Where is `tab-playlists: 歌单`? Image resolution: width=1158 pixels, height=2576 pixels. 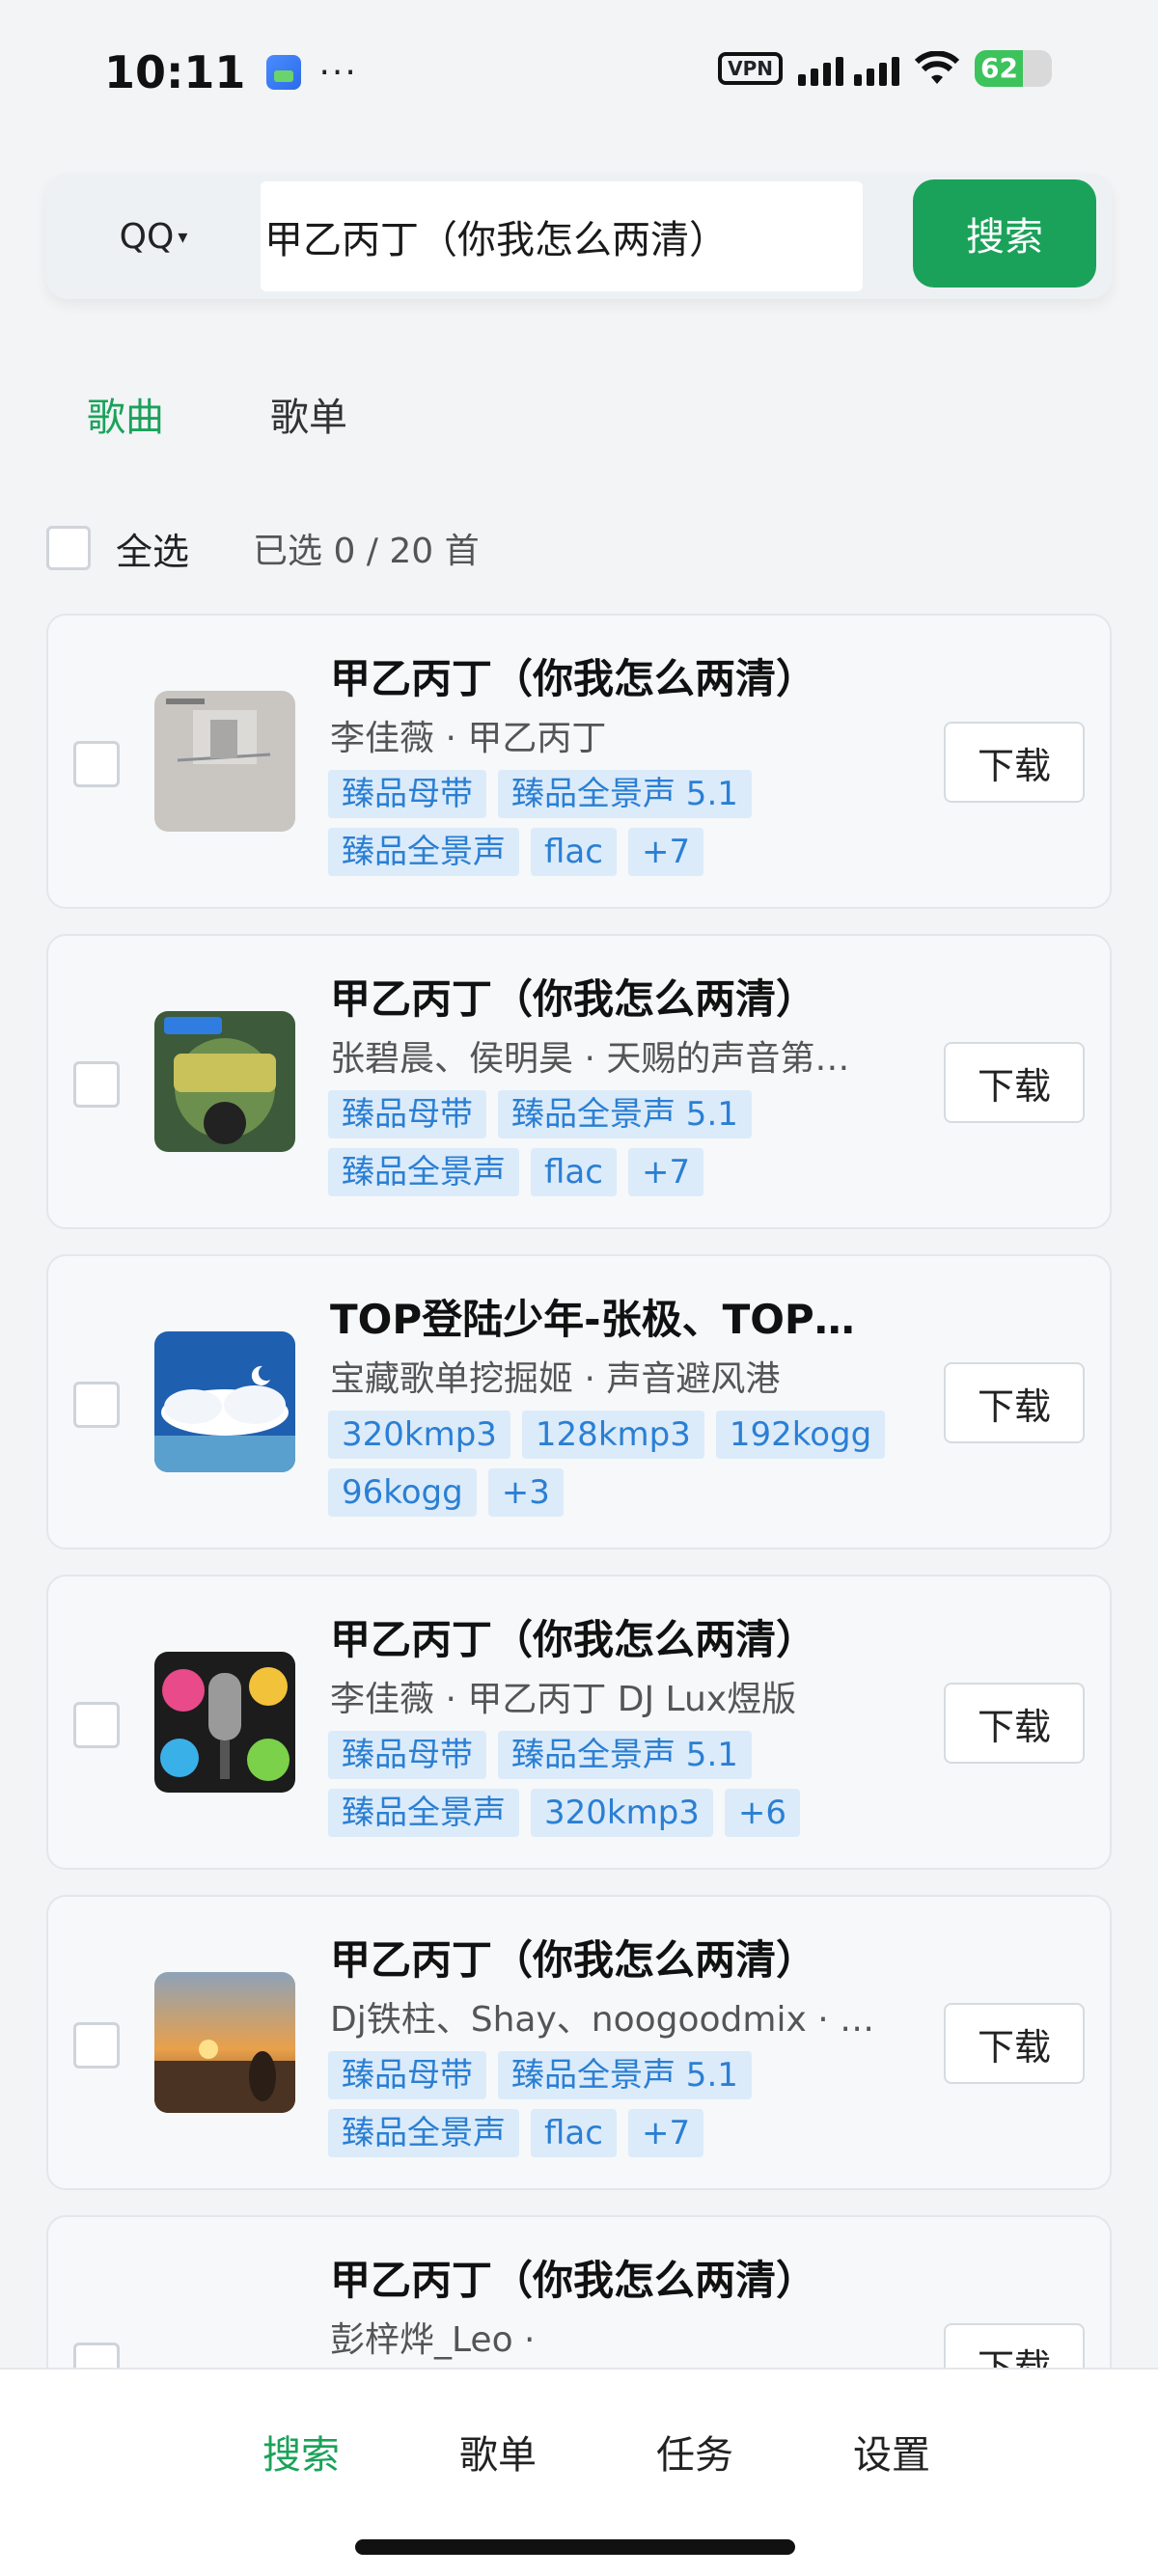 tab-playlists: 歌单 is located at coordinates (308, 414).